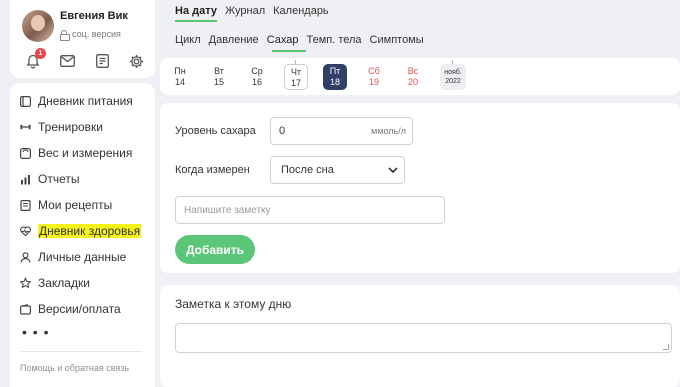 The width and height of the screenshot is (680, 387). I want to click on day-tue: Вт 15, so click(219, 77).